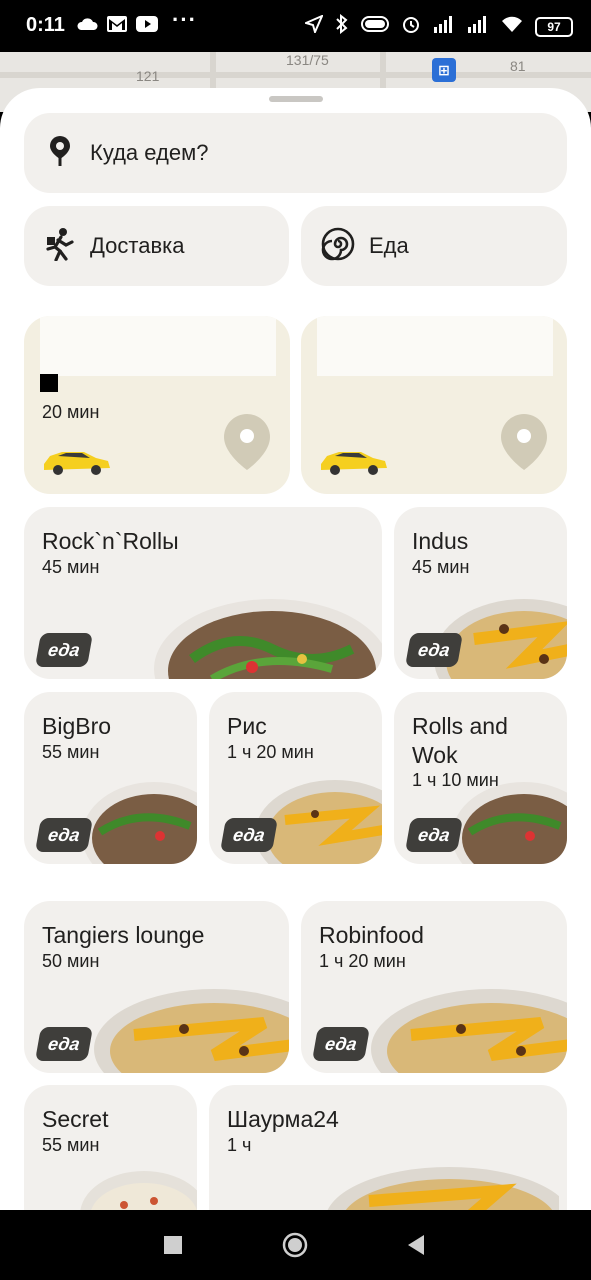 The width and height of the screenshot is (591, 1280). What do you see at coordinates (71, 961) in the screenshot?
I see `restaurant-eta: 50 мин` at bounding box center [71, 961].